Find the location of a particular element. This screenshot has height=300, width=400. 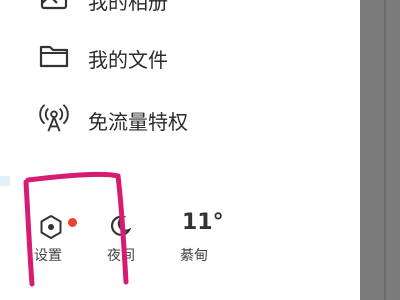

menu-item-label: 我的相册 is located at coordinates (128, 7).